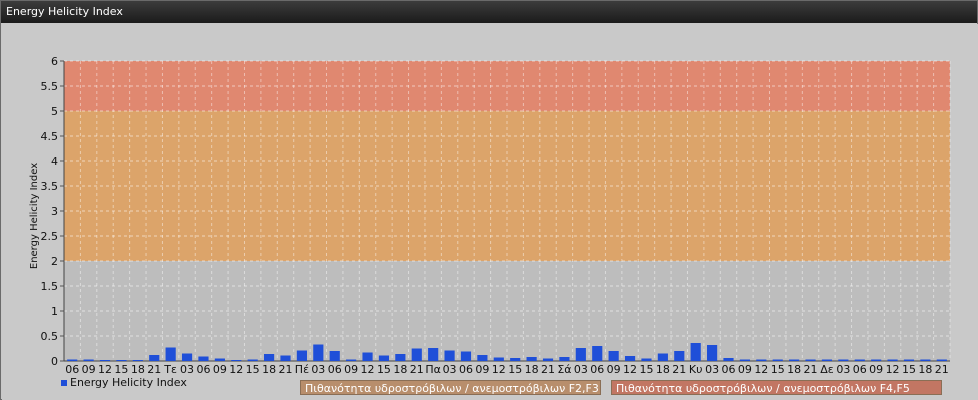 The width and height of the screenshot is (978, 400). I want to click on y-axis-label: Energy Helicity Index, so click(34, 216).